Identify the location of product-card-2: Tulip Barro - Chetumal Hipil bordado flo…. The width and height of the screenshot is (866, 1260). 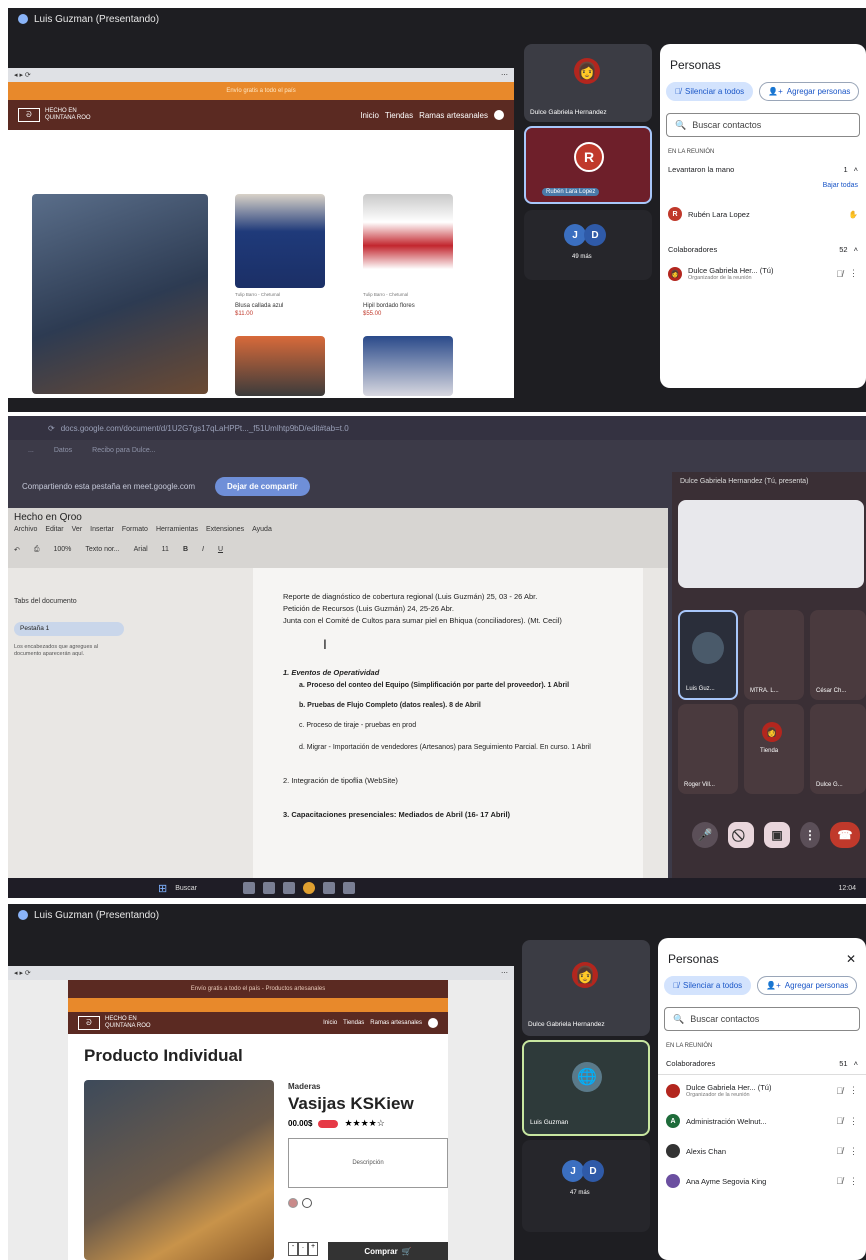
(413, 304).